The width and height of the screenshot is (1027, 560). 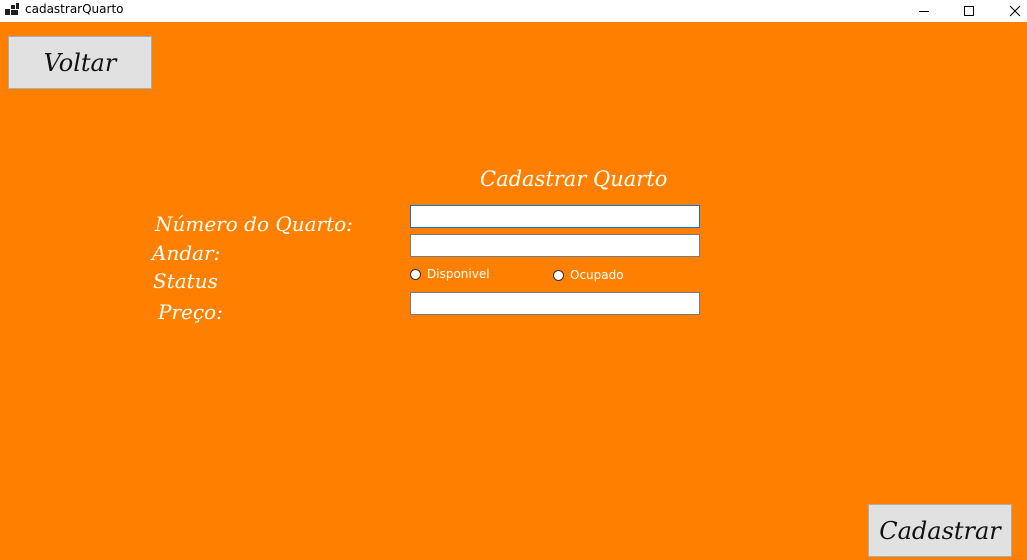 I want to click on minimize-icon, so click(x=924, y=11).